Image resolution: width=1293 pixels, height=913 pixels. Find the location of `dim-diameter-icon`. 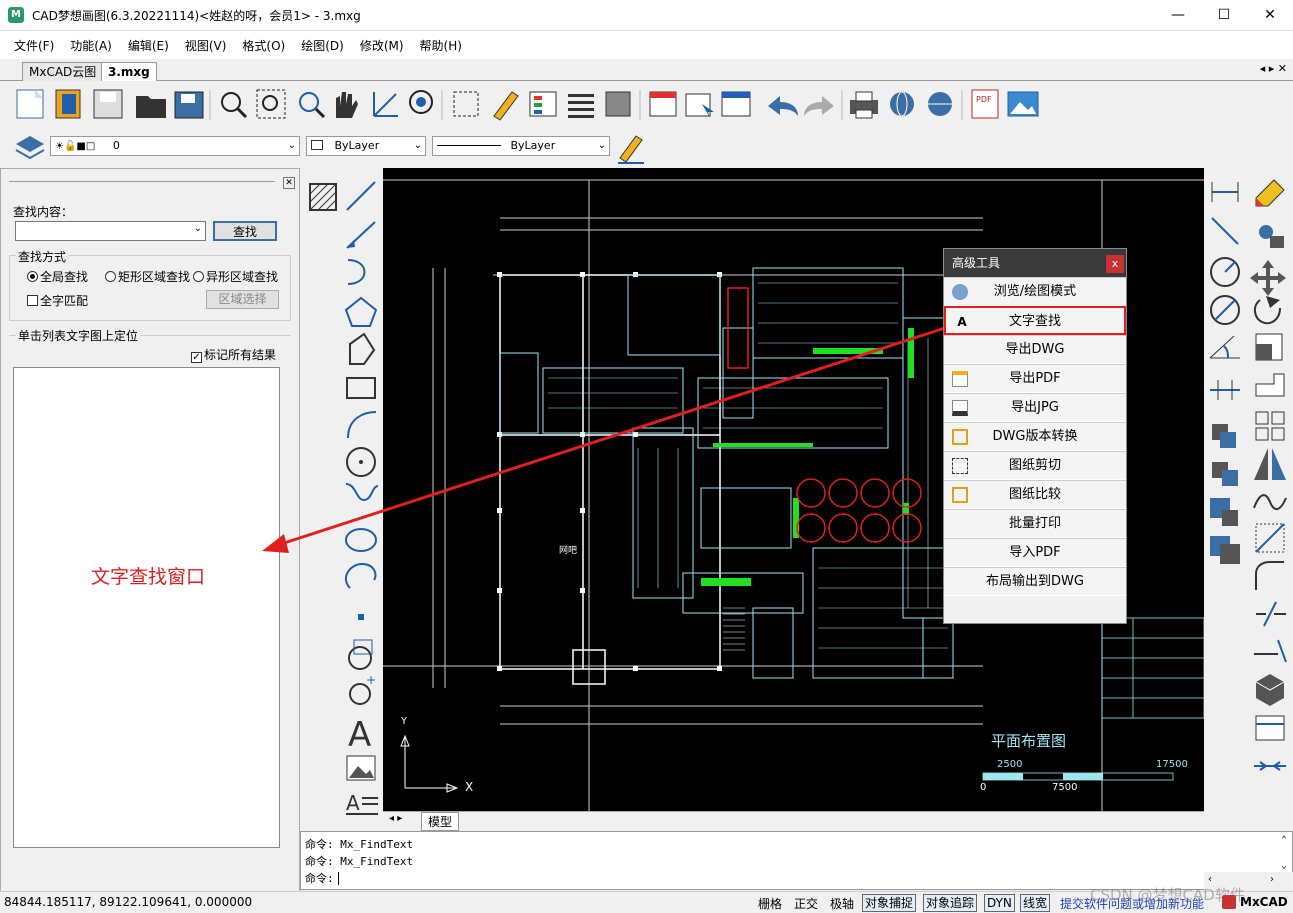

dim-diameter-icon is located at coordinates (1225, 310).